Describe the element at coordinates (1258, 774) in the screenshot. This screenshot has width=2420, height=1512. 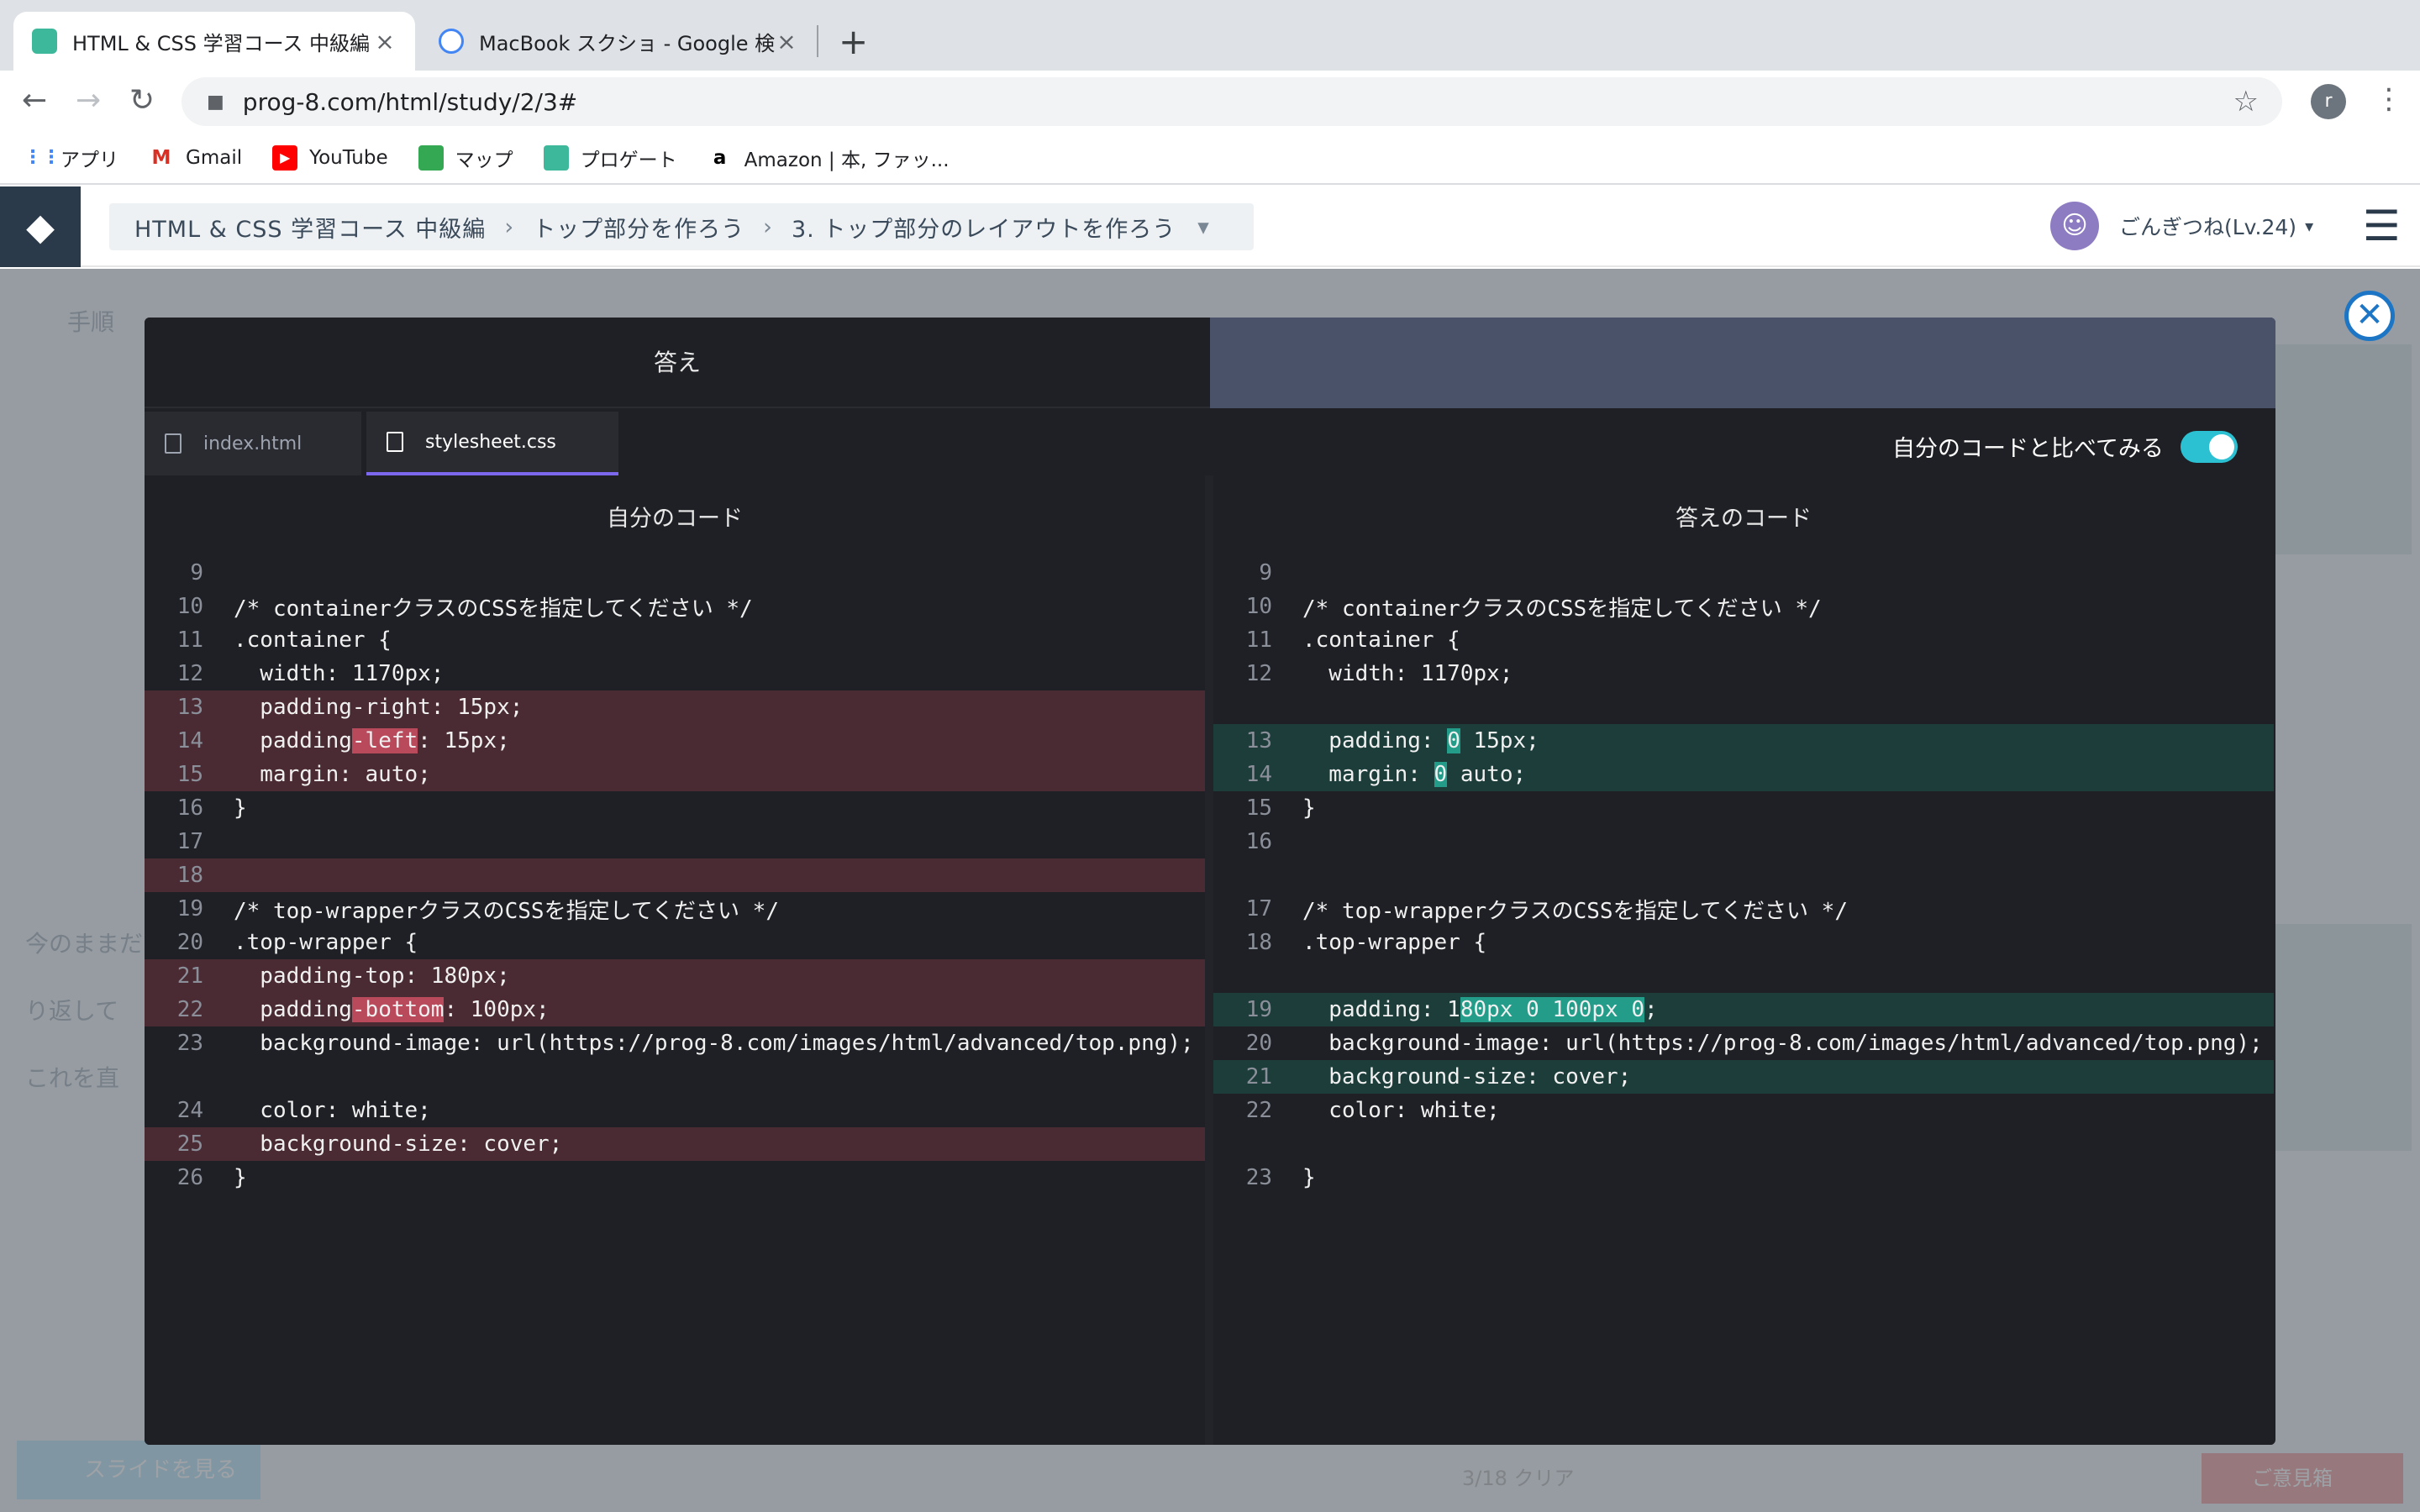
I see `line-number: 14` at that location.